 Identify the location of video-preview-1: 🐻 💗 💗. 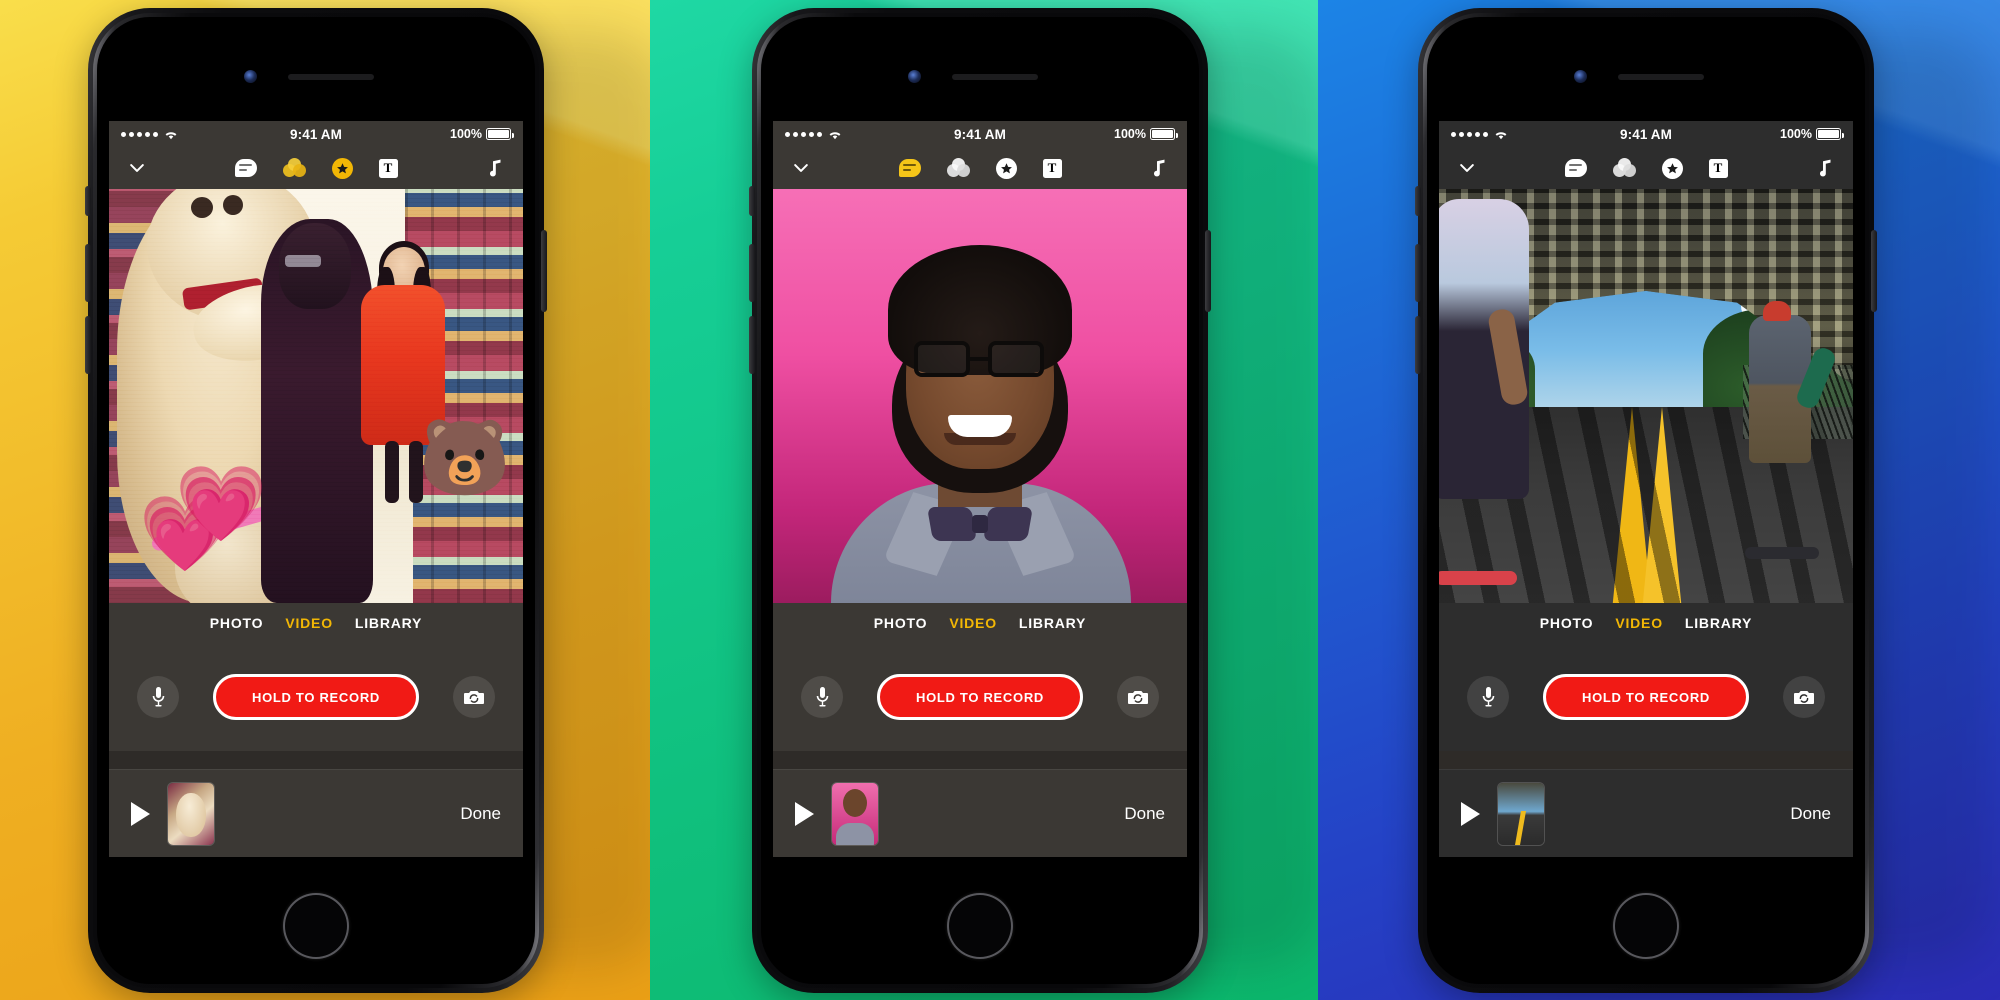
(316, 396).